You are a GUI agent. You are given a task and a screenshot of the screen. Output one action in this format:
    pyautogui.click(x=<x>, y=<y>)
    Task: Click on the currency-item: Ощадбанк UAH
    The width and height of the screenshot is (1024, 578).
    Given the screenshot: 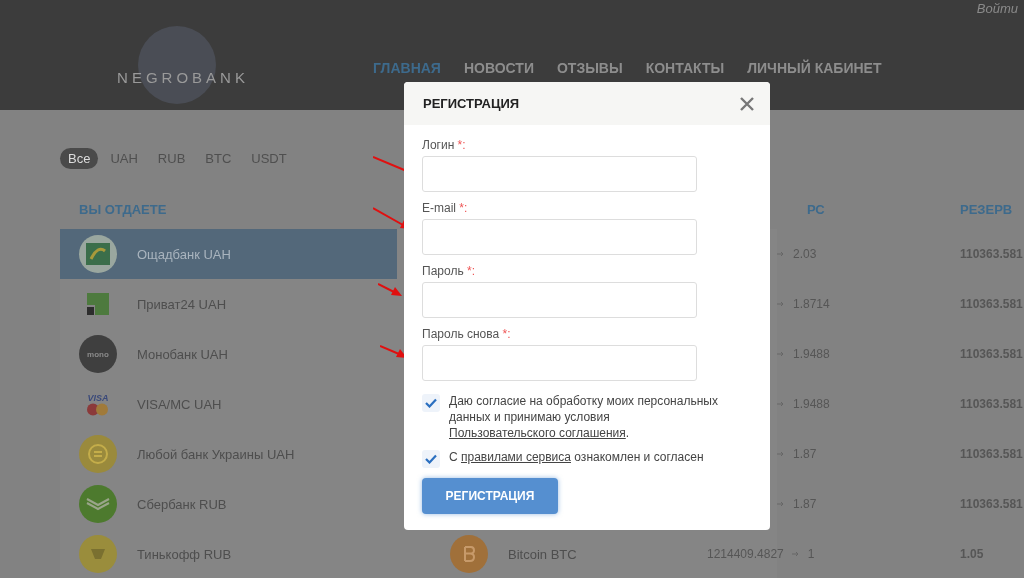 What is the action you would take?
    pyautogui.click(x=228, y=254)
    